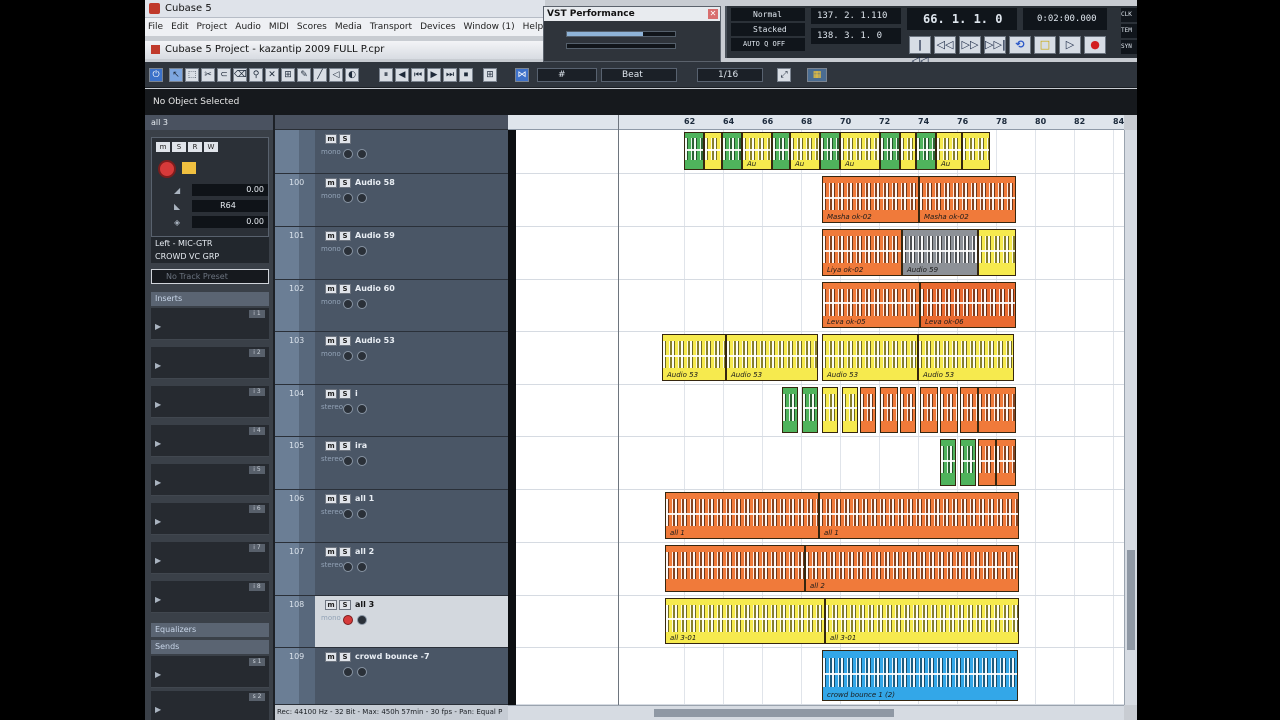  Describe the element at coordinates (1065, 19) in the screenshot. I see `time-display: 0:02:00.000` at that location.